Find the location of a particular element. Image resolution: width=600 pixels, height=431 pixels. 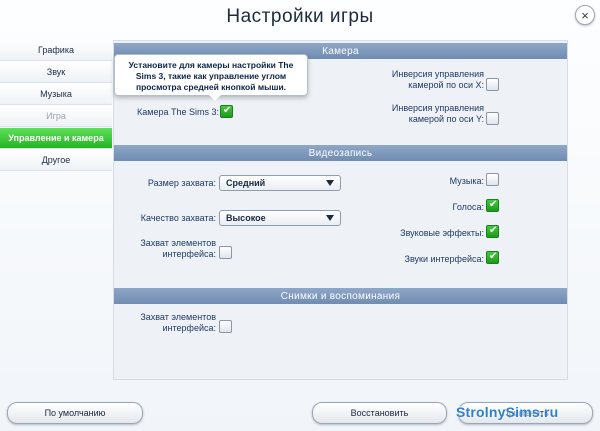

voices-checkbox: ✔ is located at coordinates (492, 205).